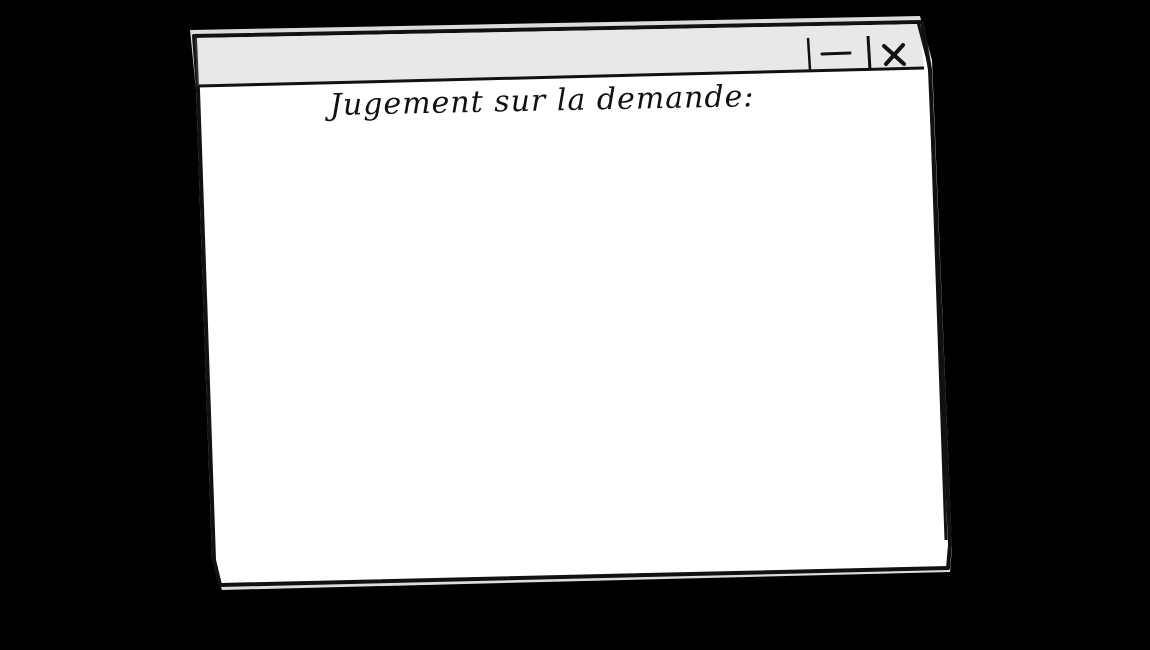 The width and height of the screenshot is (1150, 650). What do you see at coordinates (894, 53) in the screenshot?
I see `close-button` at bounding box center [894, 53].